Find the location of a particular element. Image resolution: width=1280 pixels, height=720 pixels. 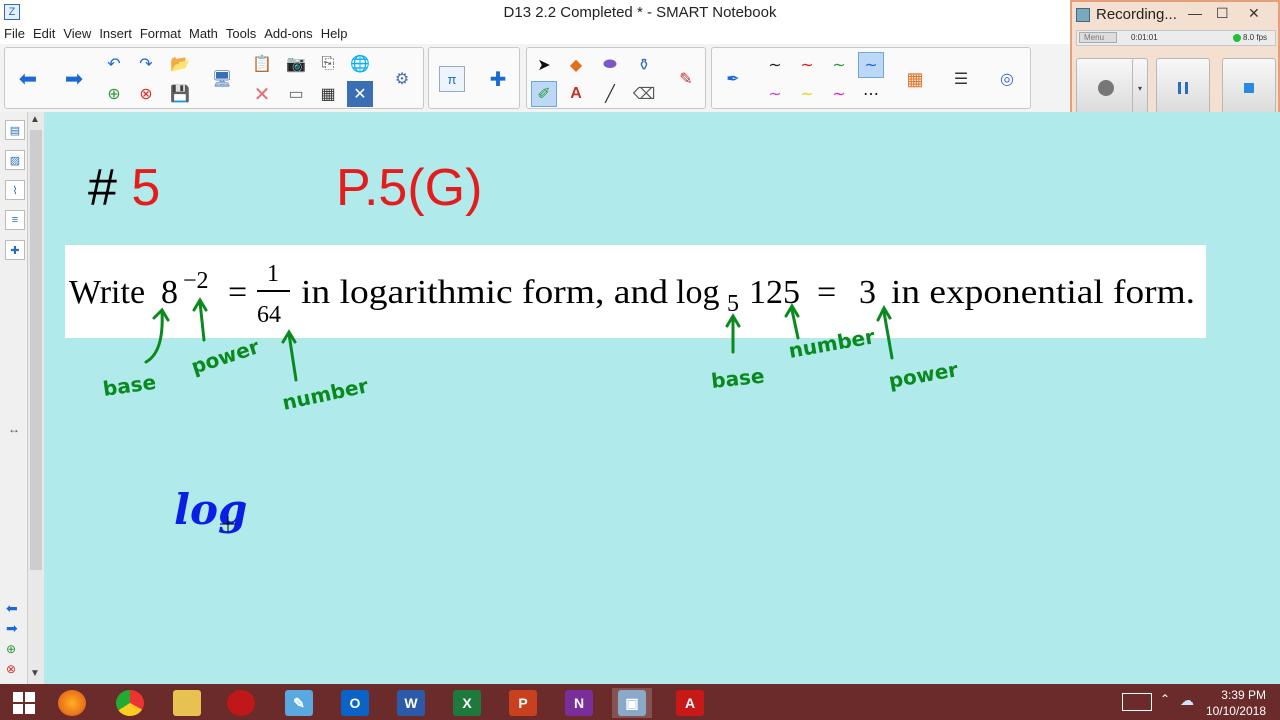

scrollbar-thumb is located at coordinates (36, 350).